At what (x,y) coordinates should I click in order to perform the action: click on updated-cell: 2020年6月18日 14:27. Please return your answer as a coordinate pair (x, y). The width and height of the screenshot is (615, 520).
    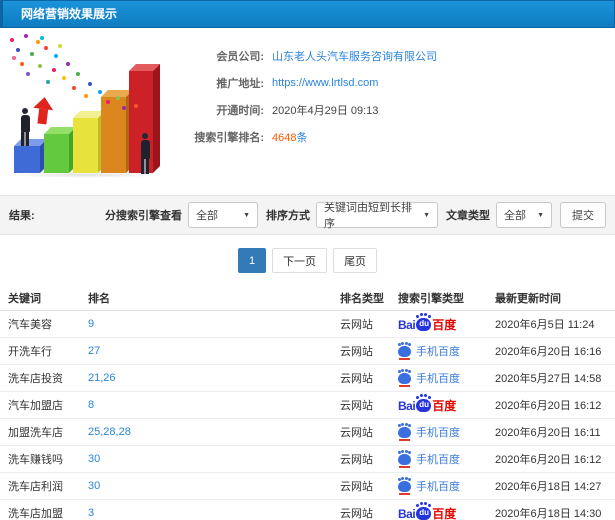
    Looking at the image, I should click on (548, 487).